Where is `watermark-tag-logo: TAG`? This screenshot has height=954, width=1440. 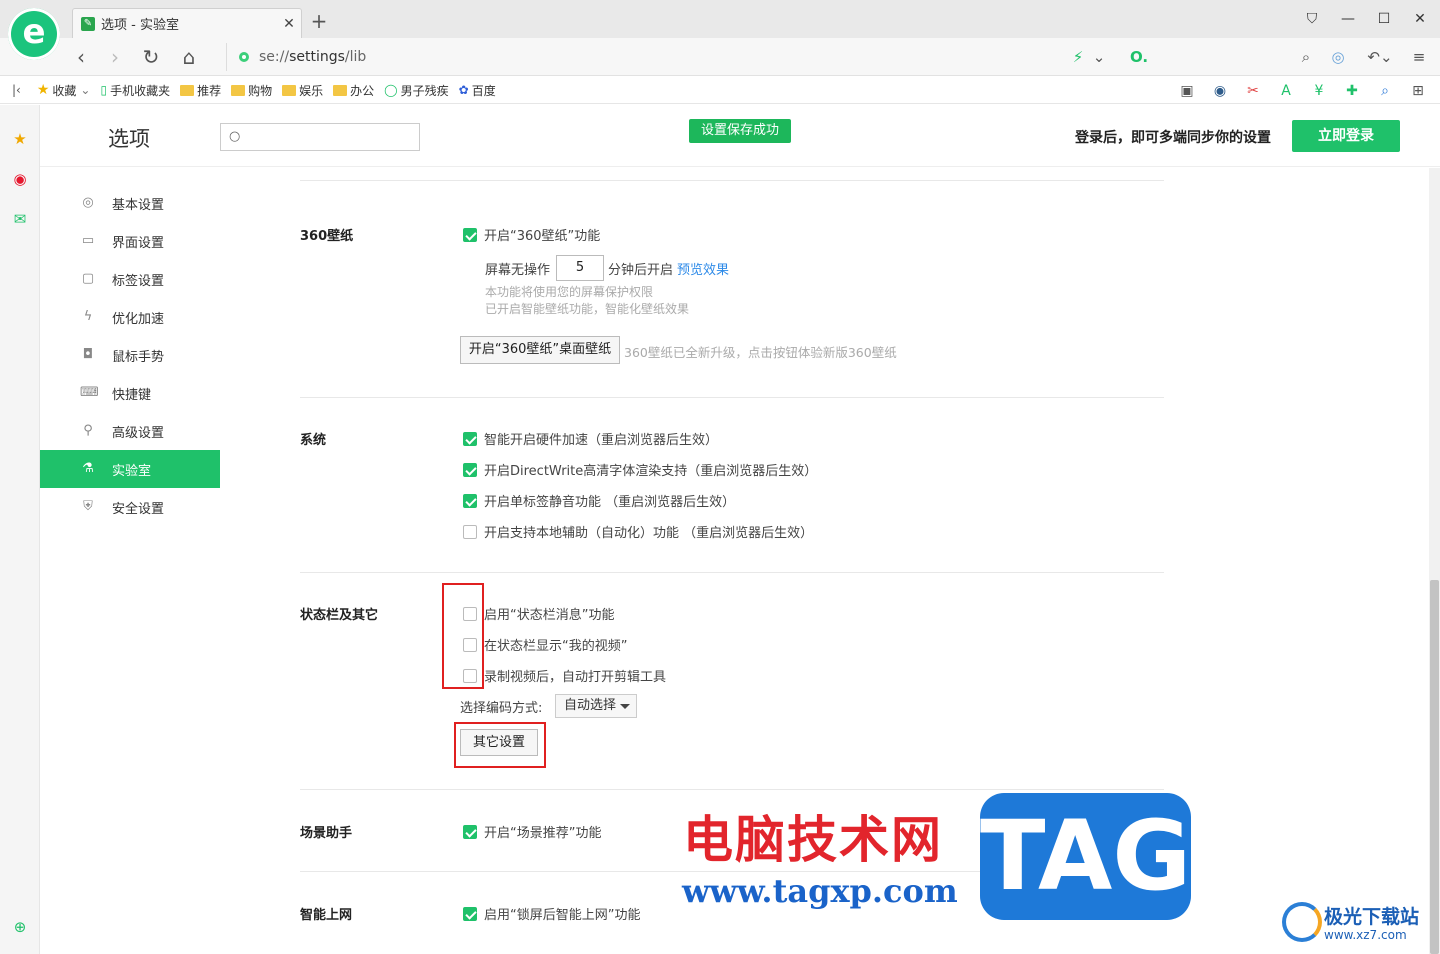
watermark-tag-logo: TAG is located at coordinates (1085, 856).